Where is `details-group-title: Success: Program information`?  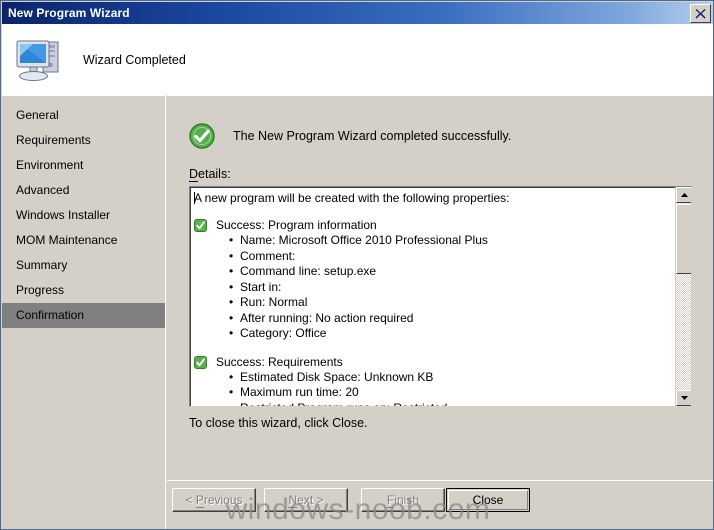
details-group-title: Success: Program information is located at coordinates (296, 225).